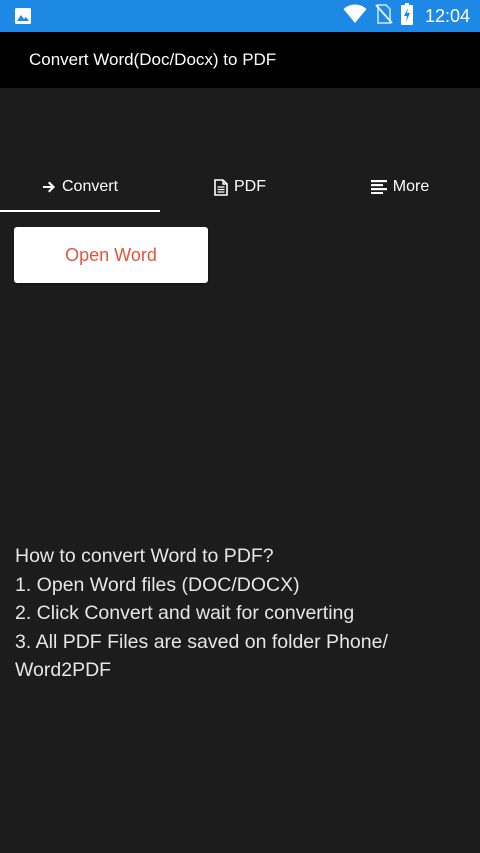 This screenshot has height=853, width=480. What do you see at coordinates (221, 187) in the screenshot?
I see `document-icon` at bounding box center [221, 187].